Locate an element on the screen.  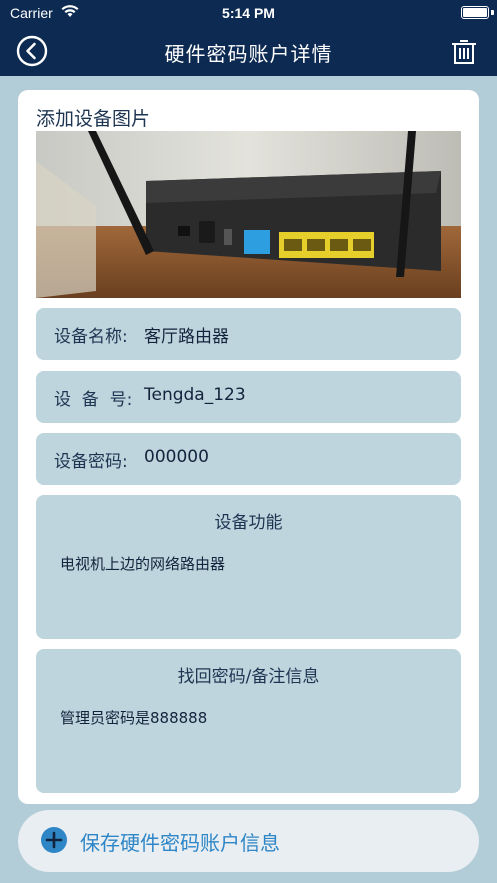
device-password-field: 设备密码: 000000 is located at coordinates (248, 459).